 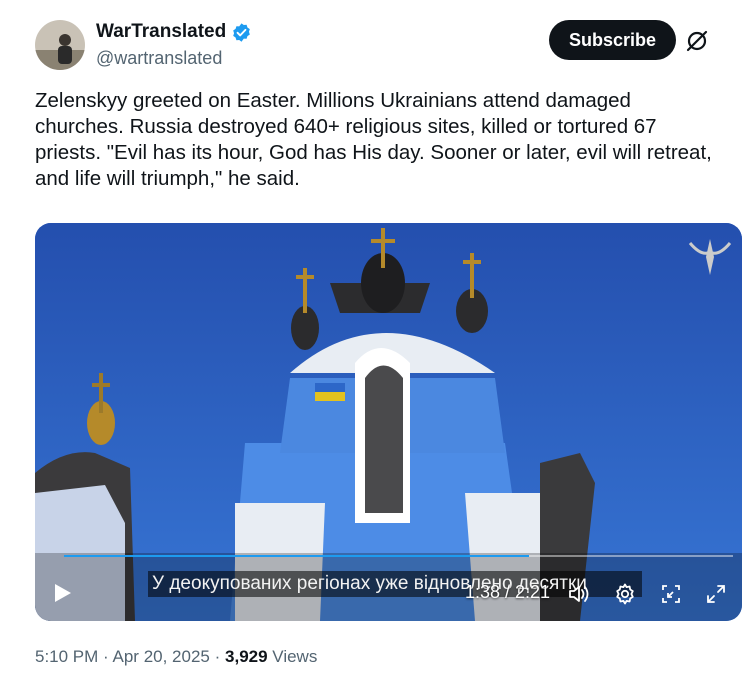 I want to click on video-timecode: 1:38 / 2:21, so click(x=508, y=592).